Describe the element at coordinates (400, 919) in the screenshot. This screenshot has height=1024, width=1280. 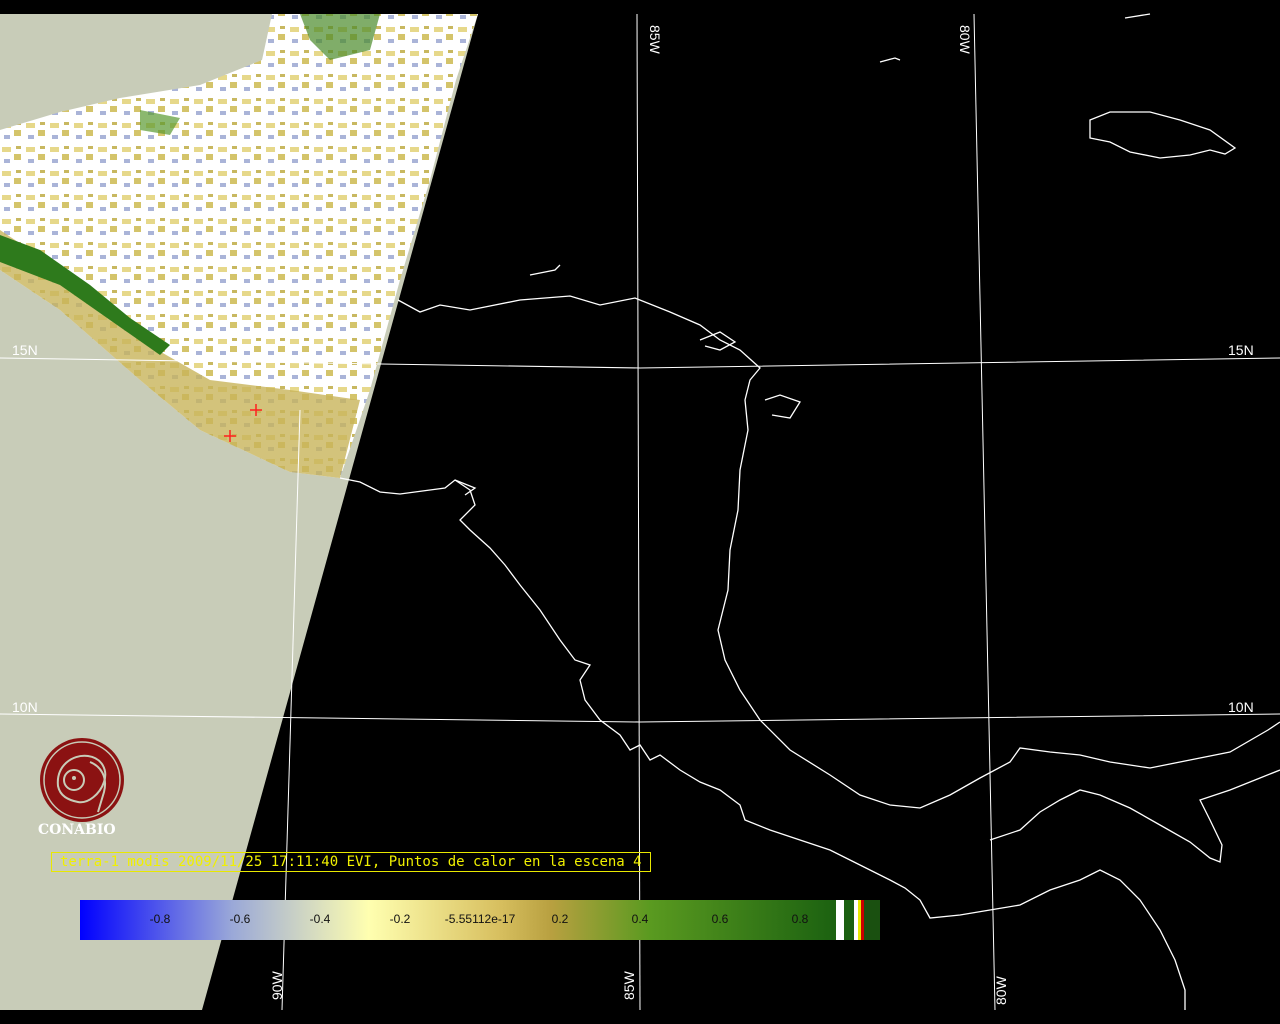
I see `colorbar-tick: -0.2` at that location.